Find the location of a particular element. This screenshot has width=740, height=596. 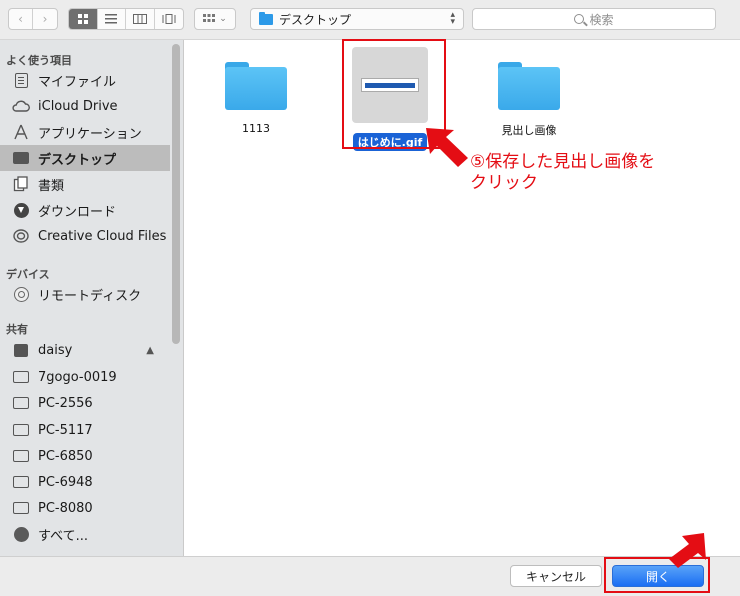

file-name: 見出し画像 is located at coordinates (529, 130).